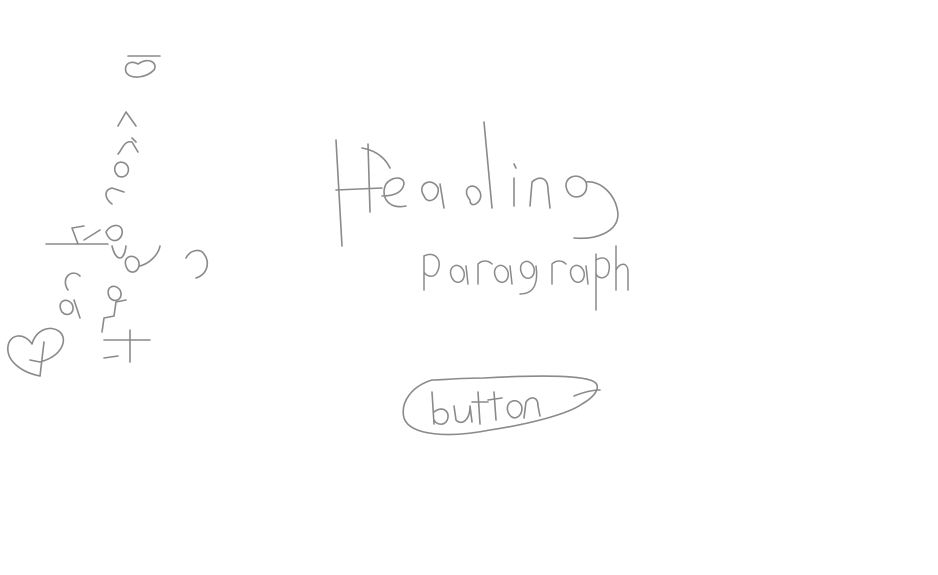  What do you see at coordinates (108, 216) in the screenshot?
I see `background-image-label` at bounding box center [108, 216].